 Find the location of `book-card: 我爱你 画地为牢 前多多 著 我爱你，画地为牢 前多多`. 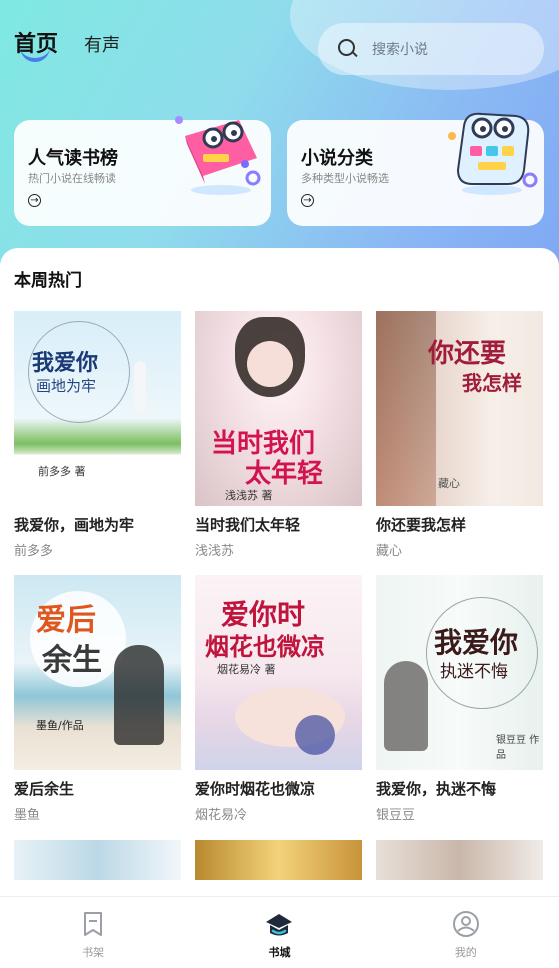

book-card: 我爱你 画地为牢 前多多 著 我爱你，画地为牢 前多多 is located at coordinates (97, 435).